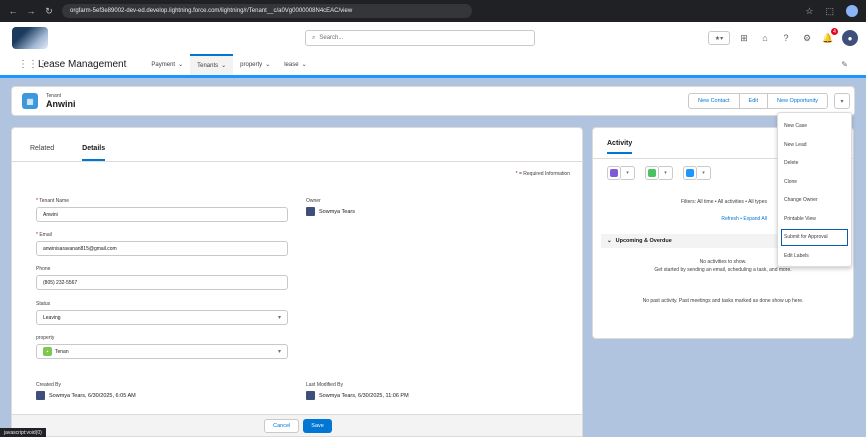  I want to click on menu-item-change-owner: Change Owner, so click(814, 200).